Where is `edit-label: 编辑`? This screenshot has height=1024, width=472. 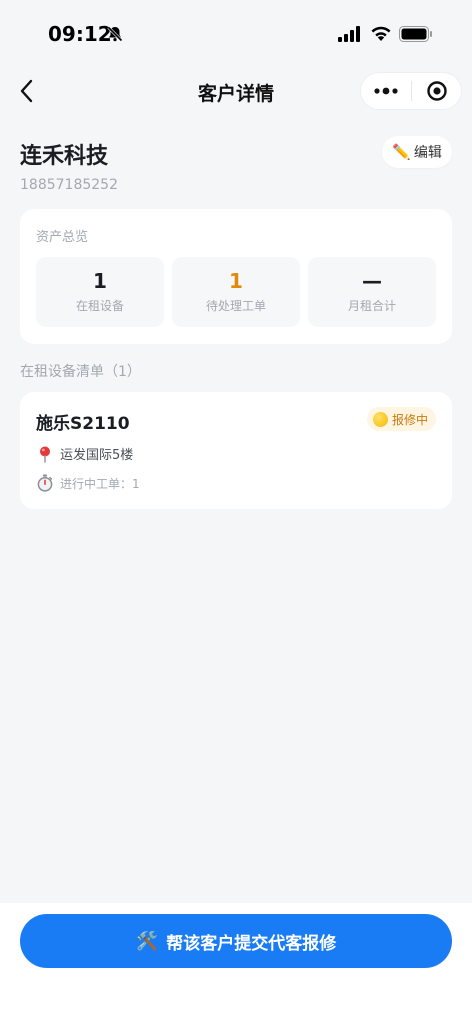
edit-label: 编辑 is located at coordinates (427, 153).